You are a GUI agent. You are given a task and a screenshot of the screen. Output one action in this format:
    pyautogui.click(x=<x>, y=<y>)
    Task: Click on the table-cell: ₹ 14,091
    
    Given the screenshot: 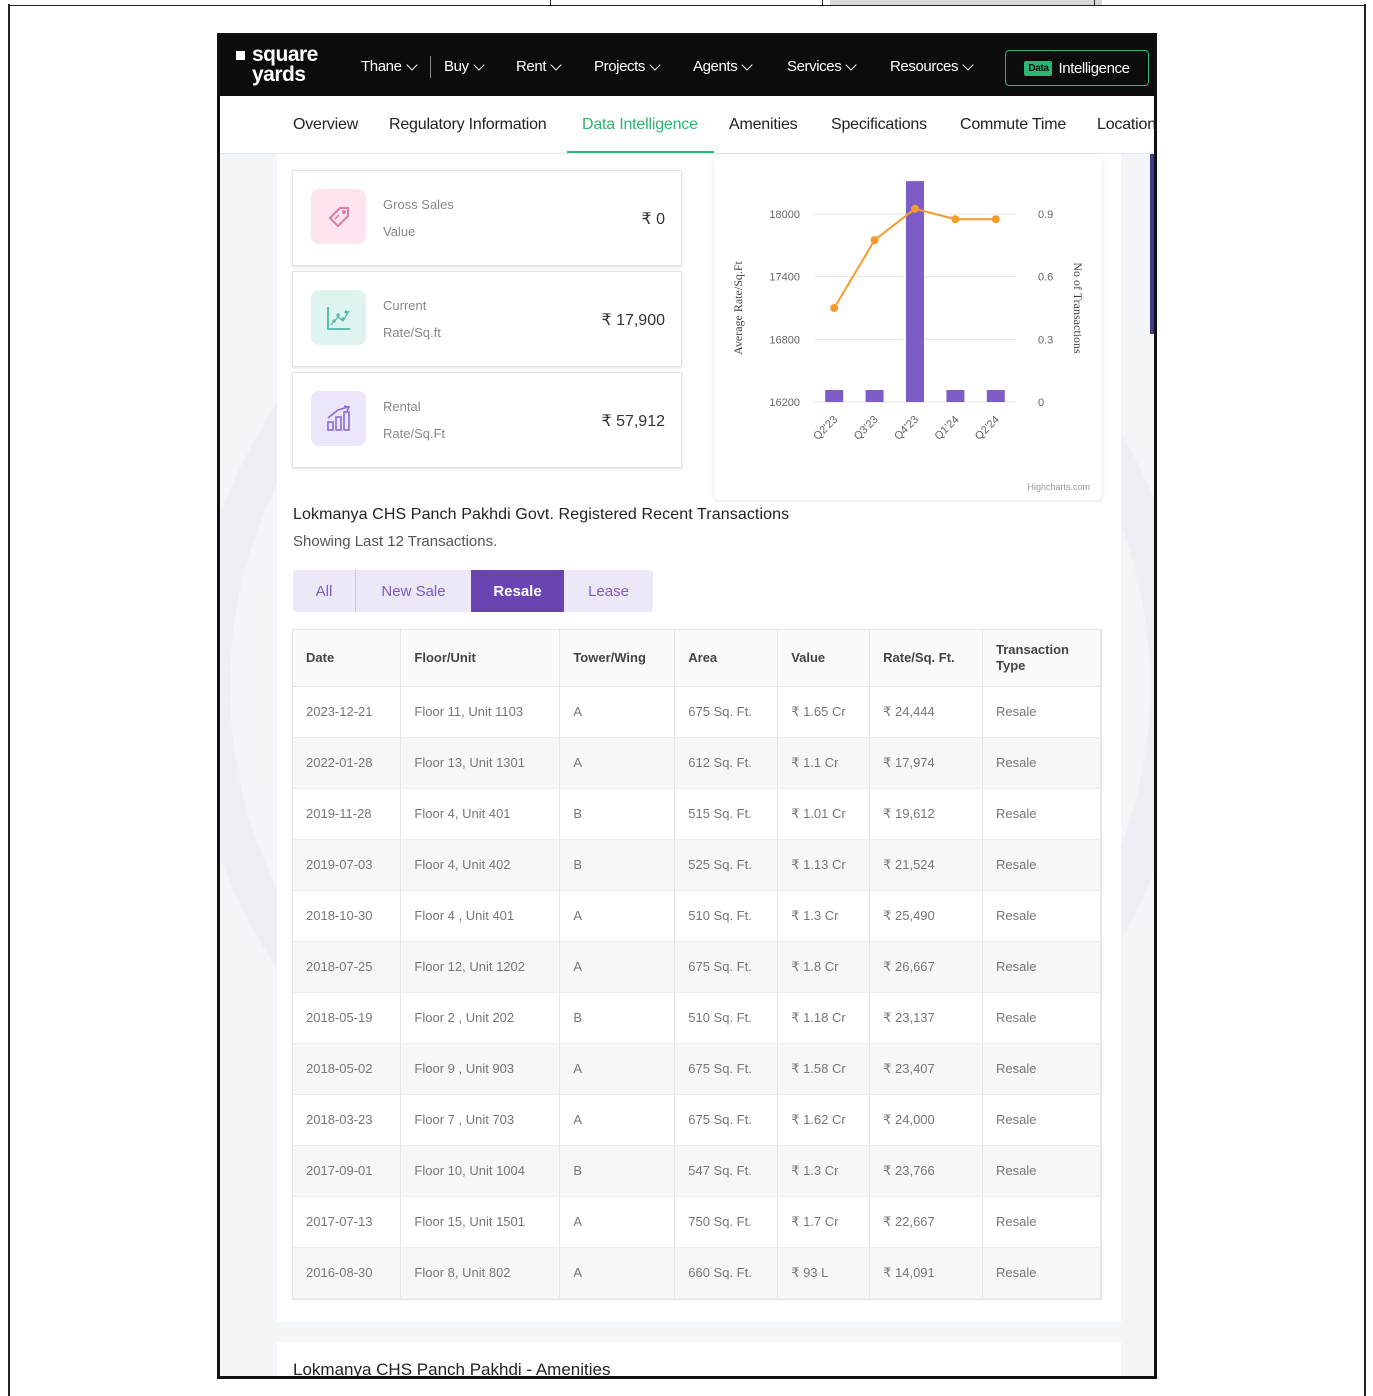 What is the action you would take?
    pyautogui.click(x=926, y=1273)
    